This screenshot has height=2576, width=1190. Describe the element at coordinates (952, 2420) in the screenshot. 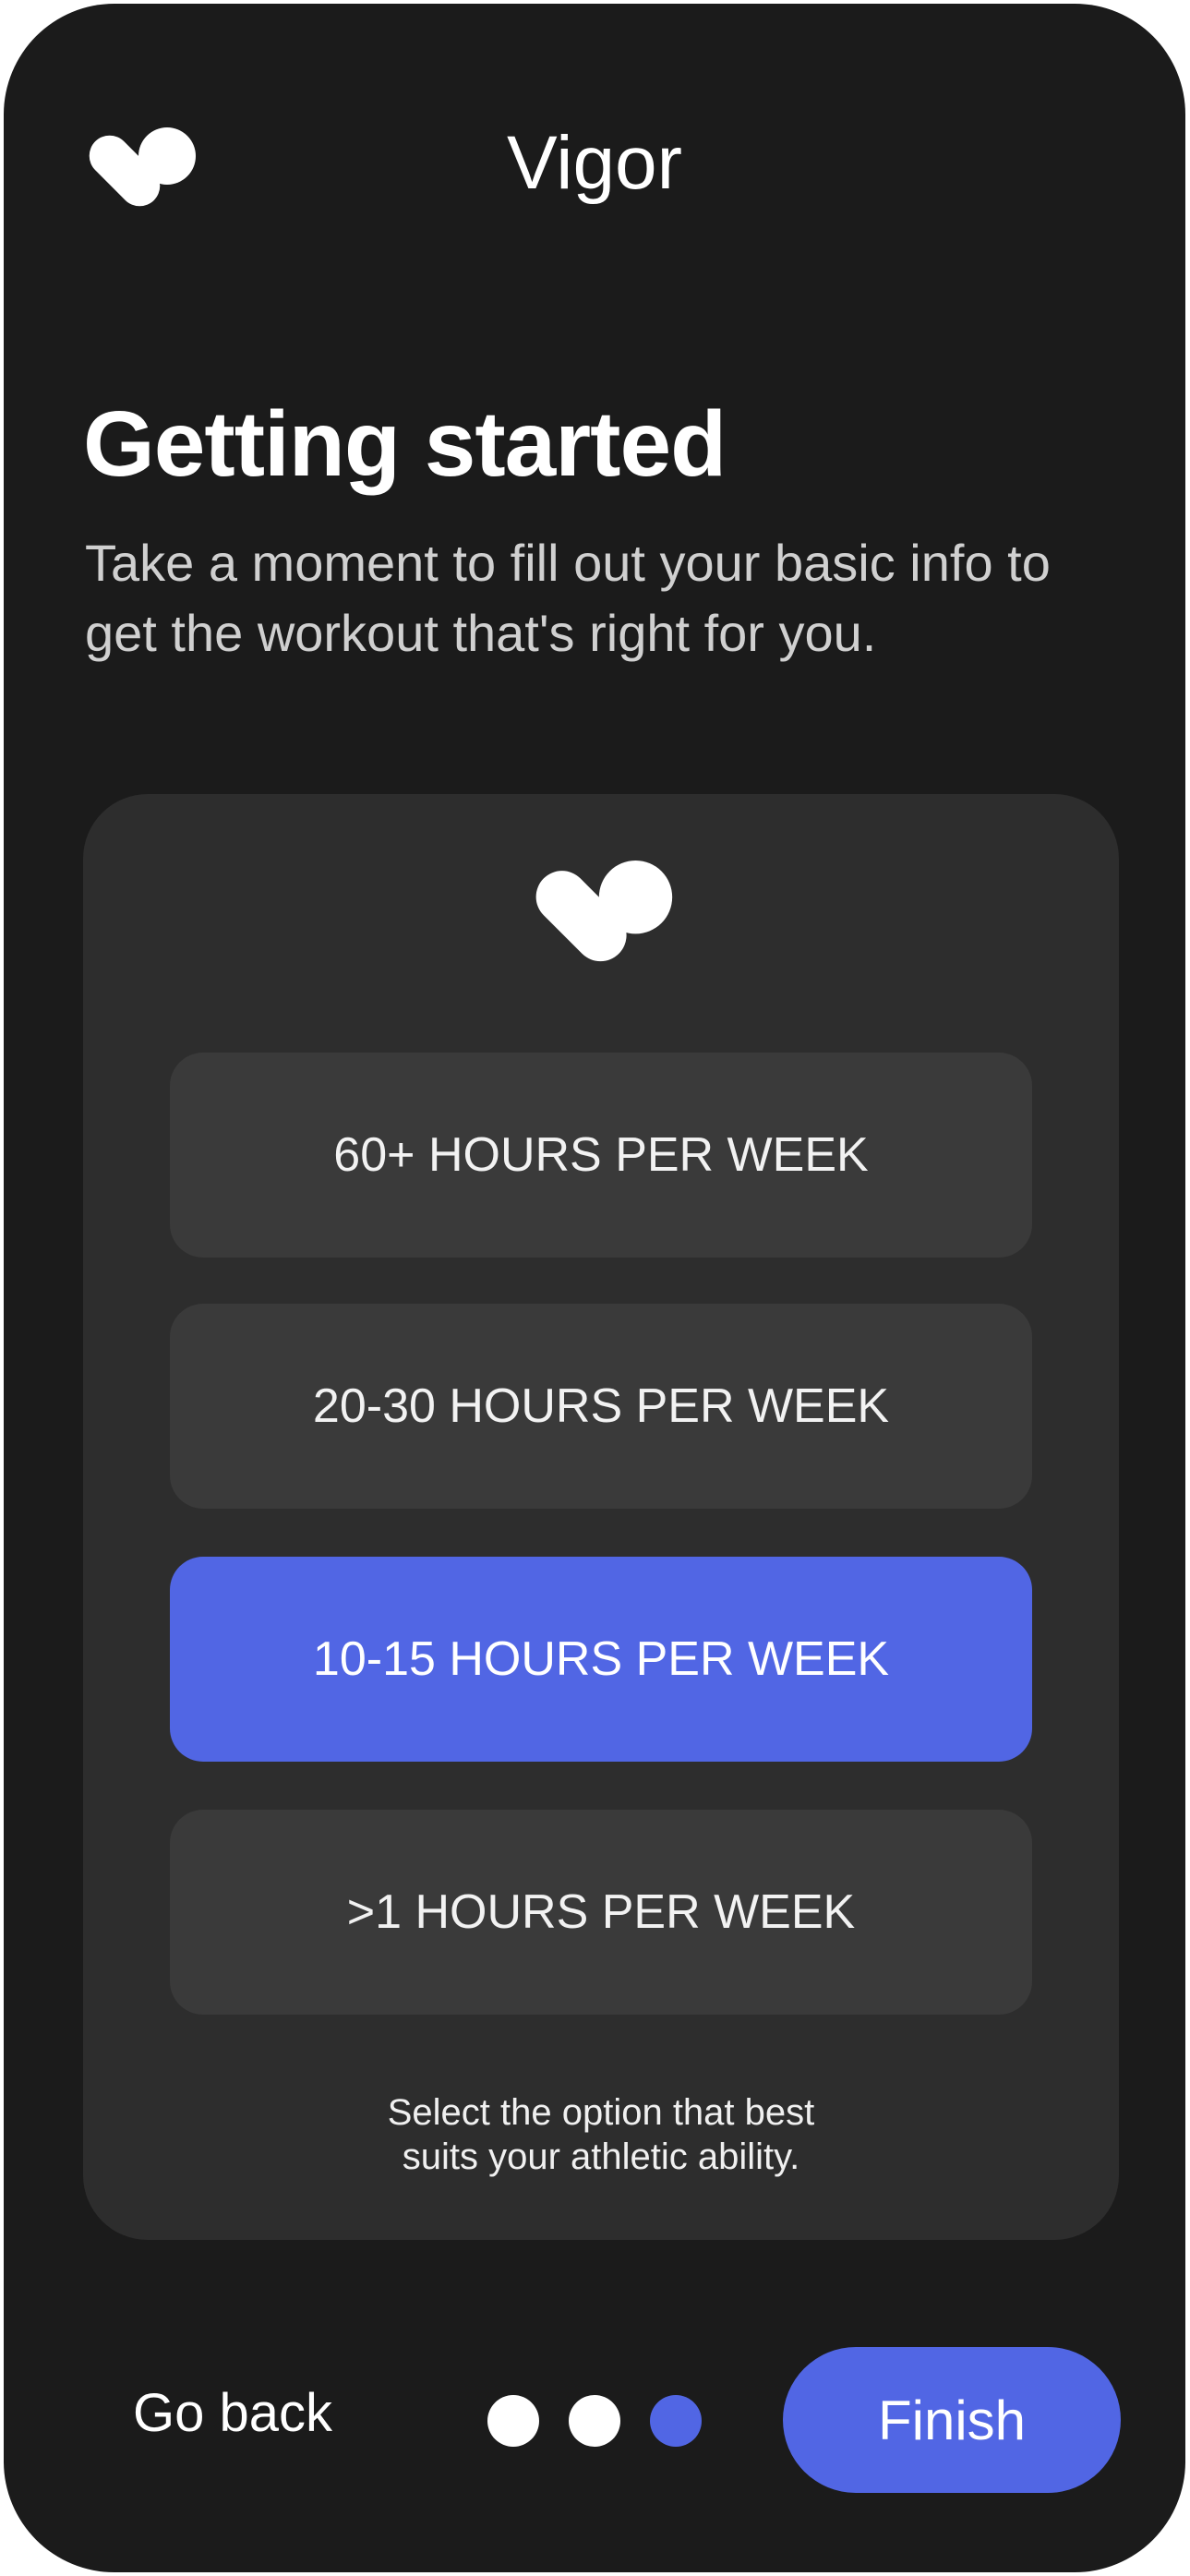

I see `finish-button: Finish` at that location.